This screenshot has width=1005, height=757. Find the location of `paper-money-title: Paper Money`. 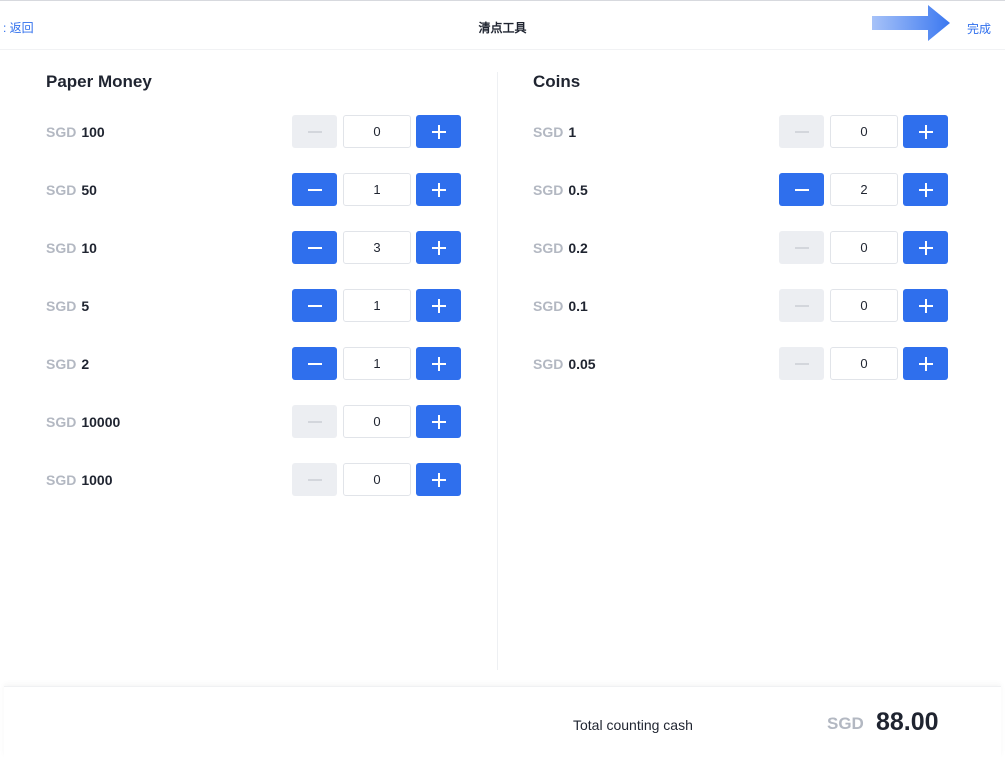

paper-money-title: Paper Money is located at coordinates (99, 81).